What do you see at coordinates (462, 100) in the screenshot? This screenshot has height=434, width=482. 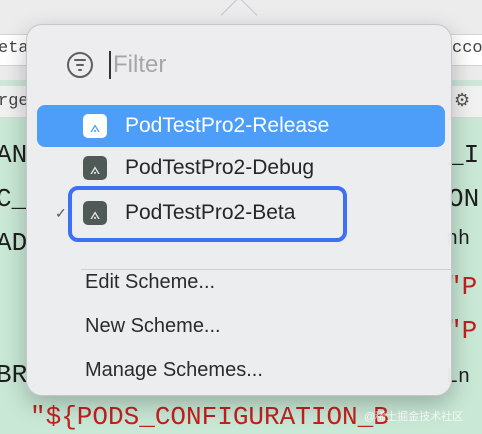 I see `gear-icon: ⚙` at bounding box center [462, 100].